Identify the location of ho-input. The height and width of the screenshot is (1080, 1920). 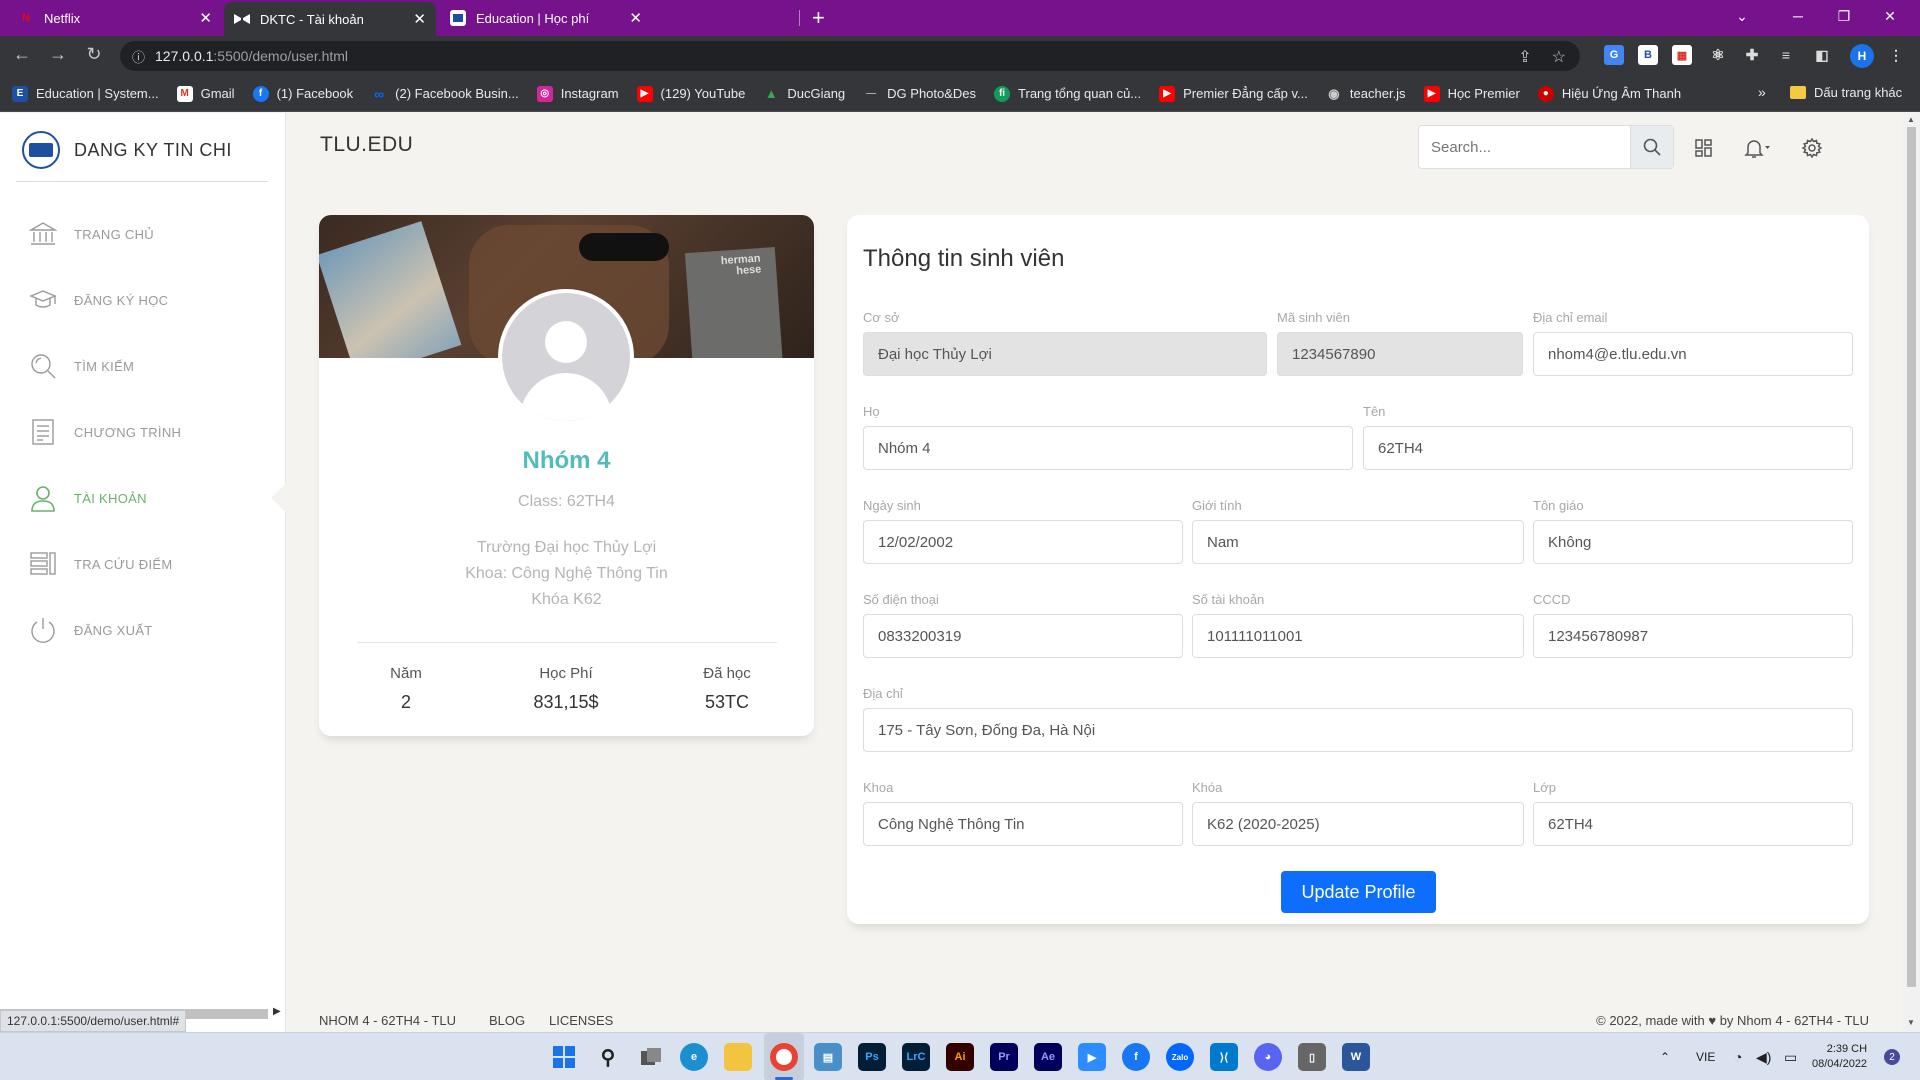
(1108, 448).